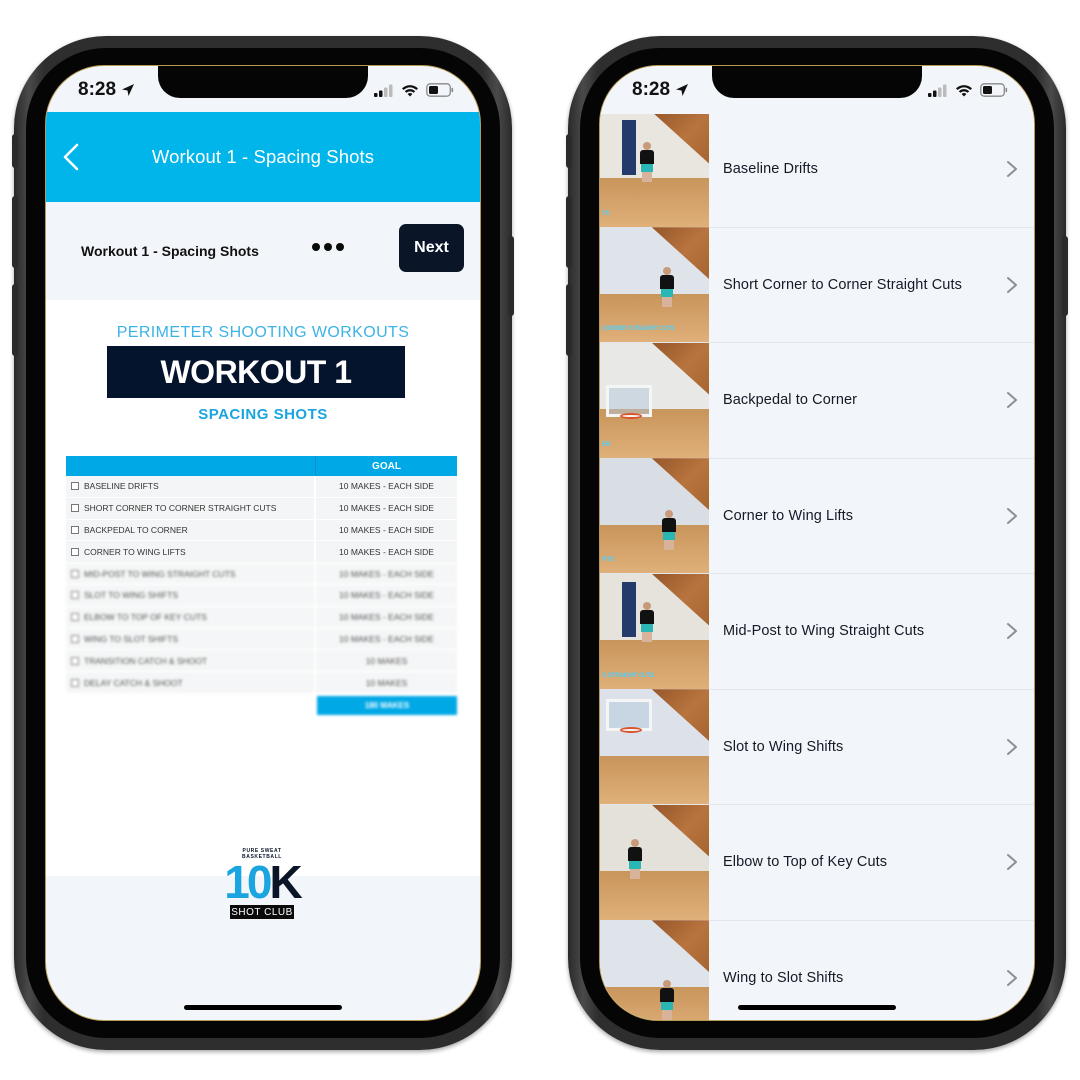  I want to click on volume-down-button, so click(15, 320).